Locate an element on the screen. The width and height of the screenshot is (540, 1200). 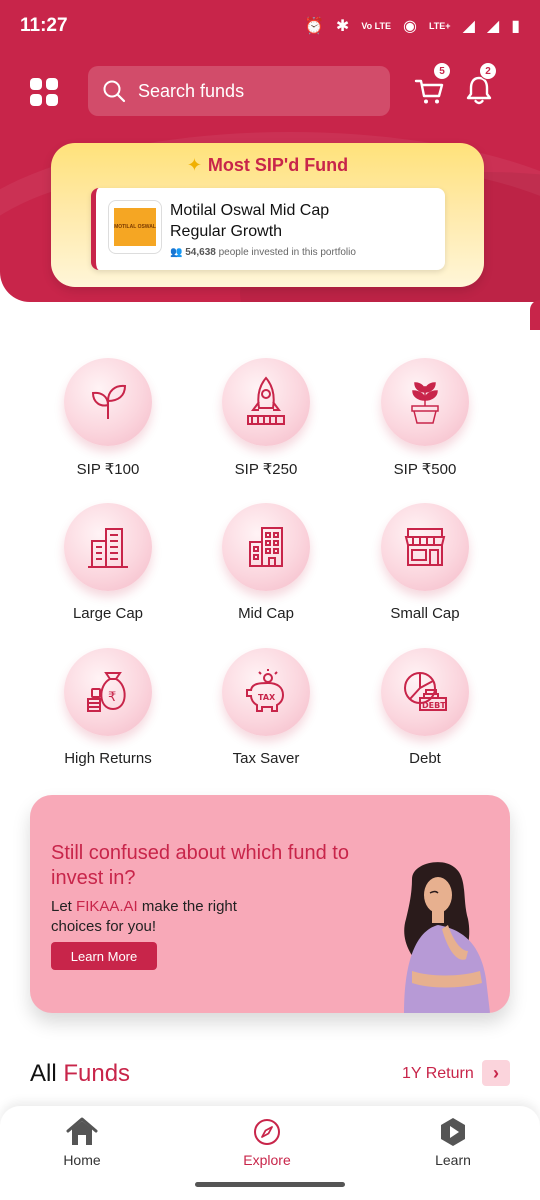
category-label: Debt is located at coordinates (425, 758).